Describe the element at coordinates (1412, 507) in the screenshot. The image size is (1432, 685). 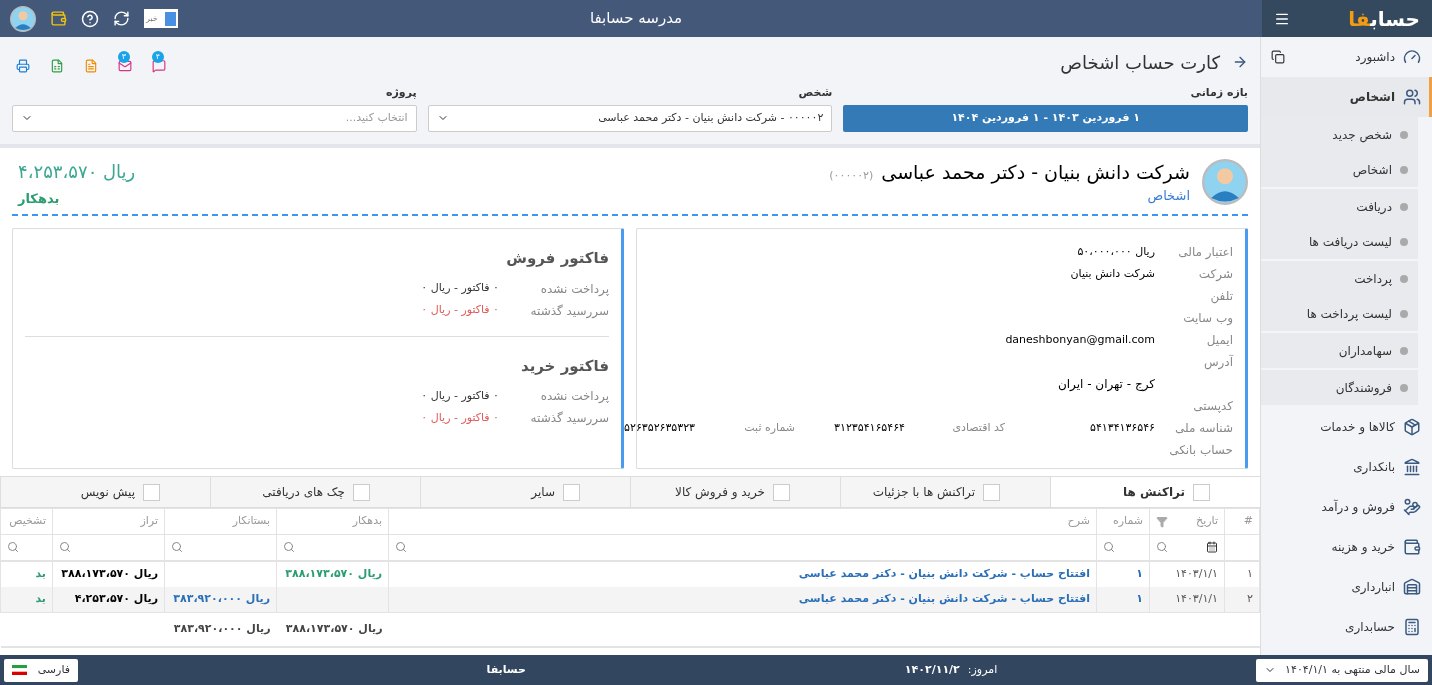
I see `coins-icon` at that location.